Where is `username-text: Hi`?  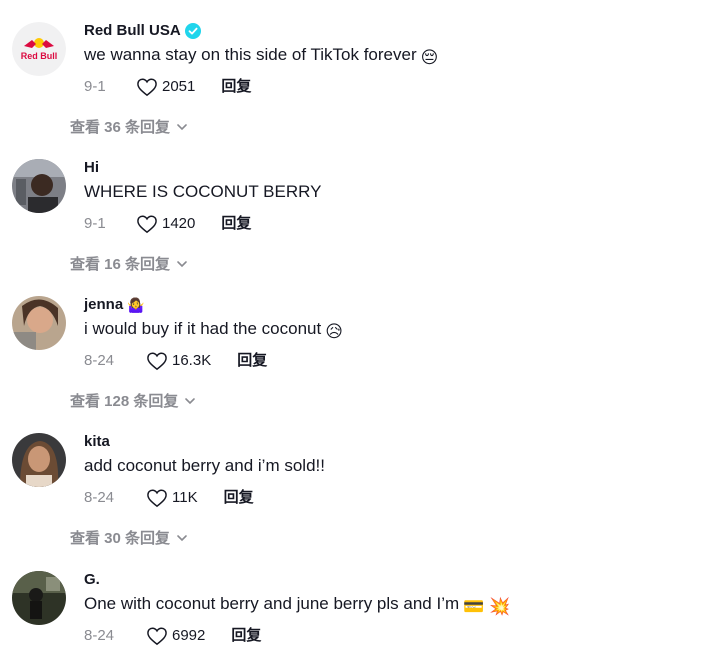 username-text: Hi is located at coordinates (91, 168).